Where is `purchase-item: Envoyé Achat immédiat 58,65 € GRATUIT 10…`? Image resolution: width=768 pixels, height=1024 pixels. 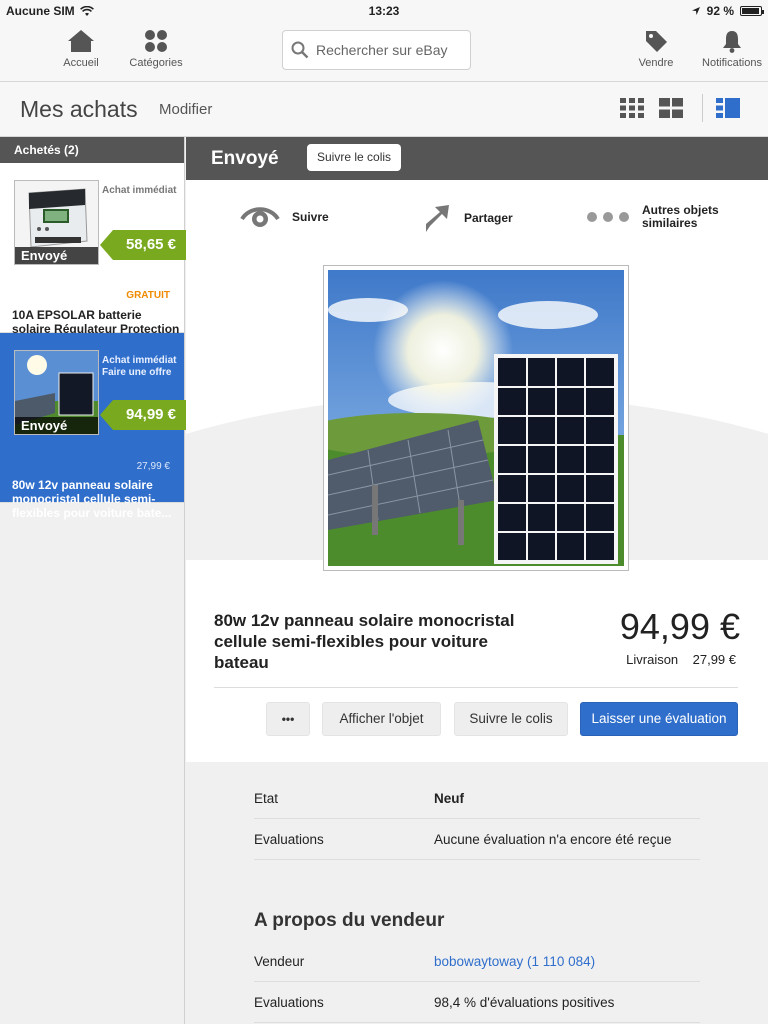
purchase-item: Envoyé Achat immédiat 58,65 € GRATUIT 10… is located at coordinates (94, 256).